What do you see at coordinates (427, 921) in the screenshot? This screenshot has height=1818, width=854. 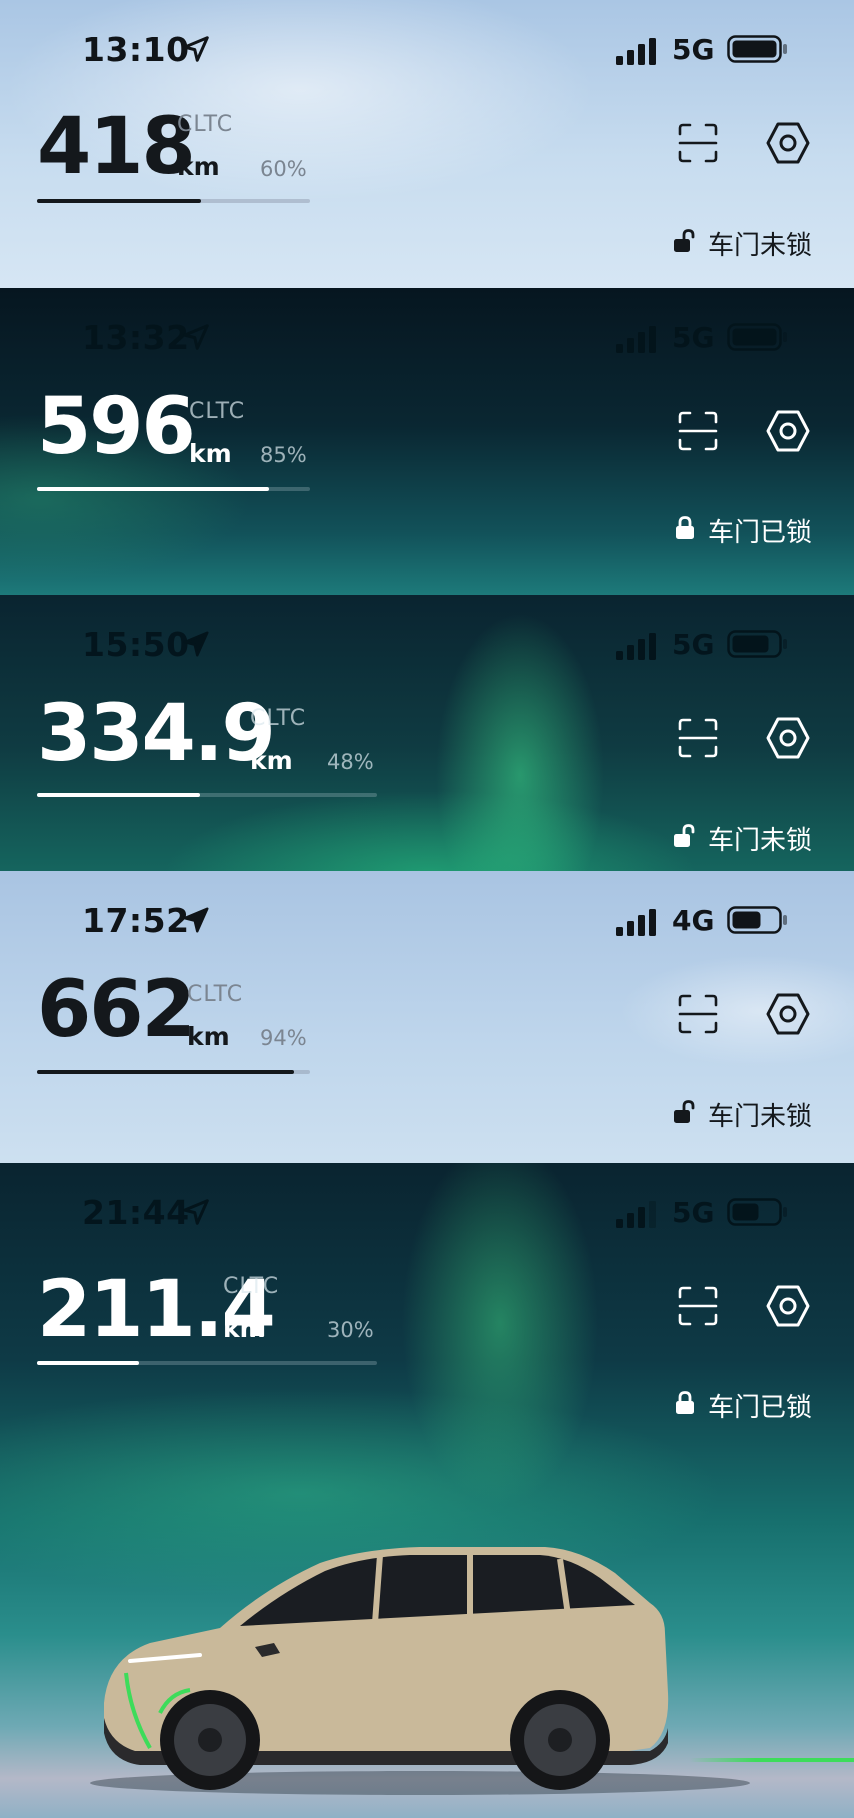 I see `status-bar: 17:52 4G` at bounding box center [427, 921].